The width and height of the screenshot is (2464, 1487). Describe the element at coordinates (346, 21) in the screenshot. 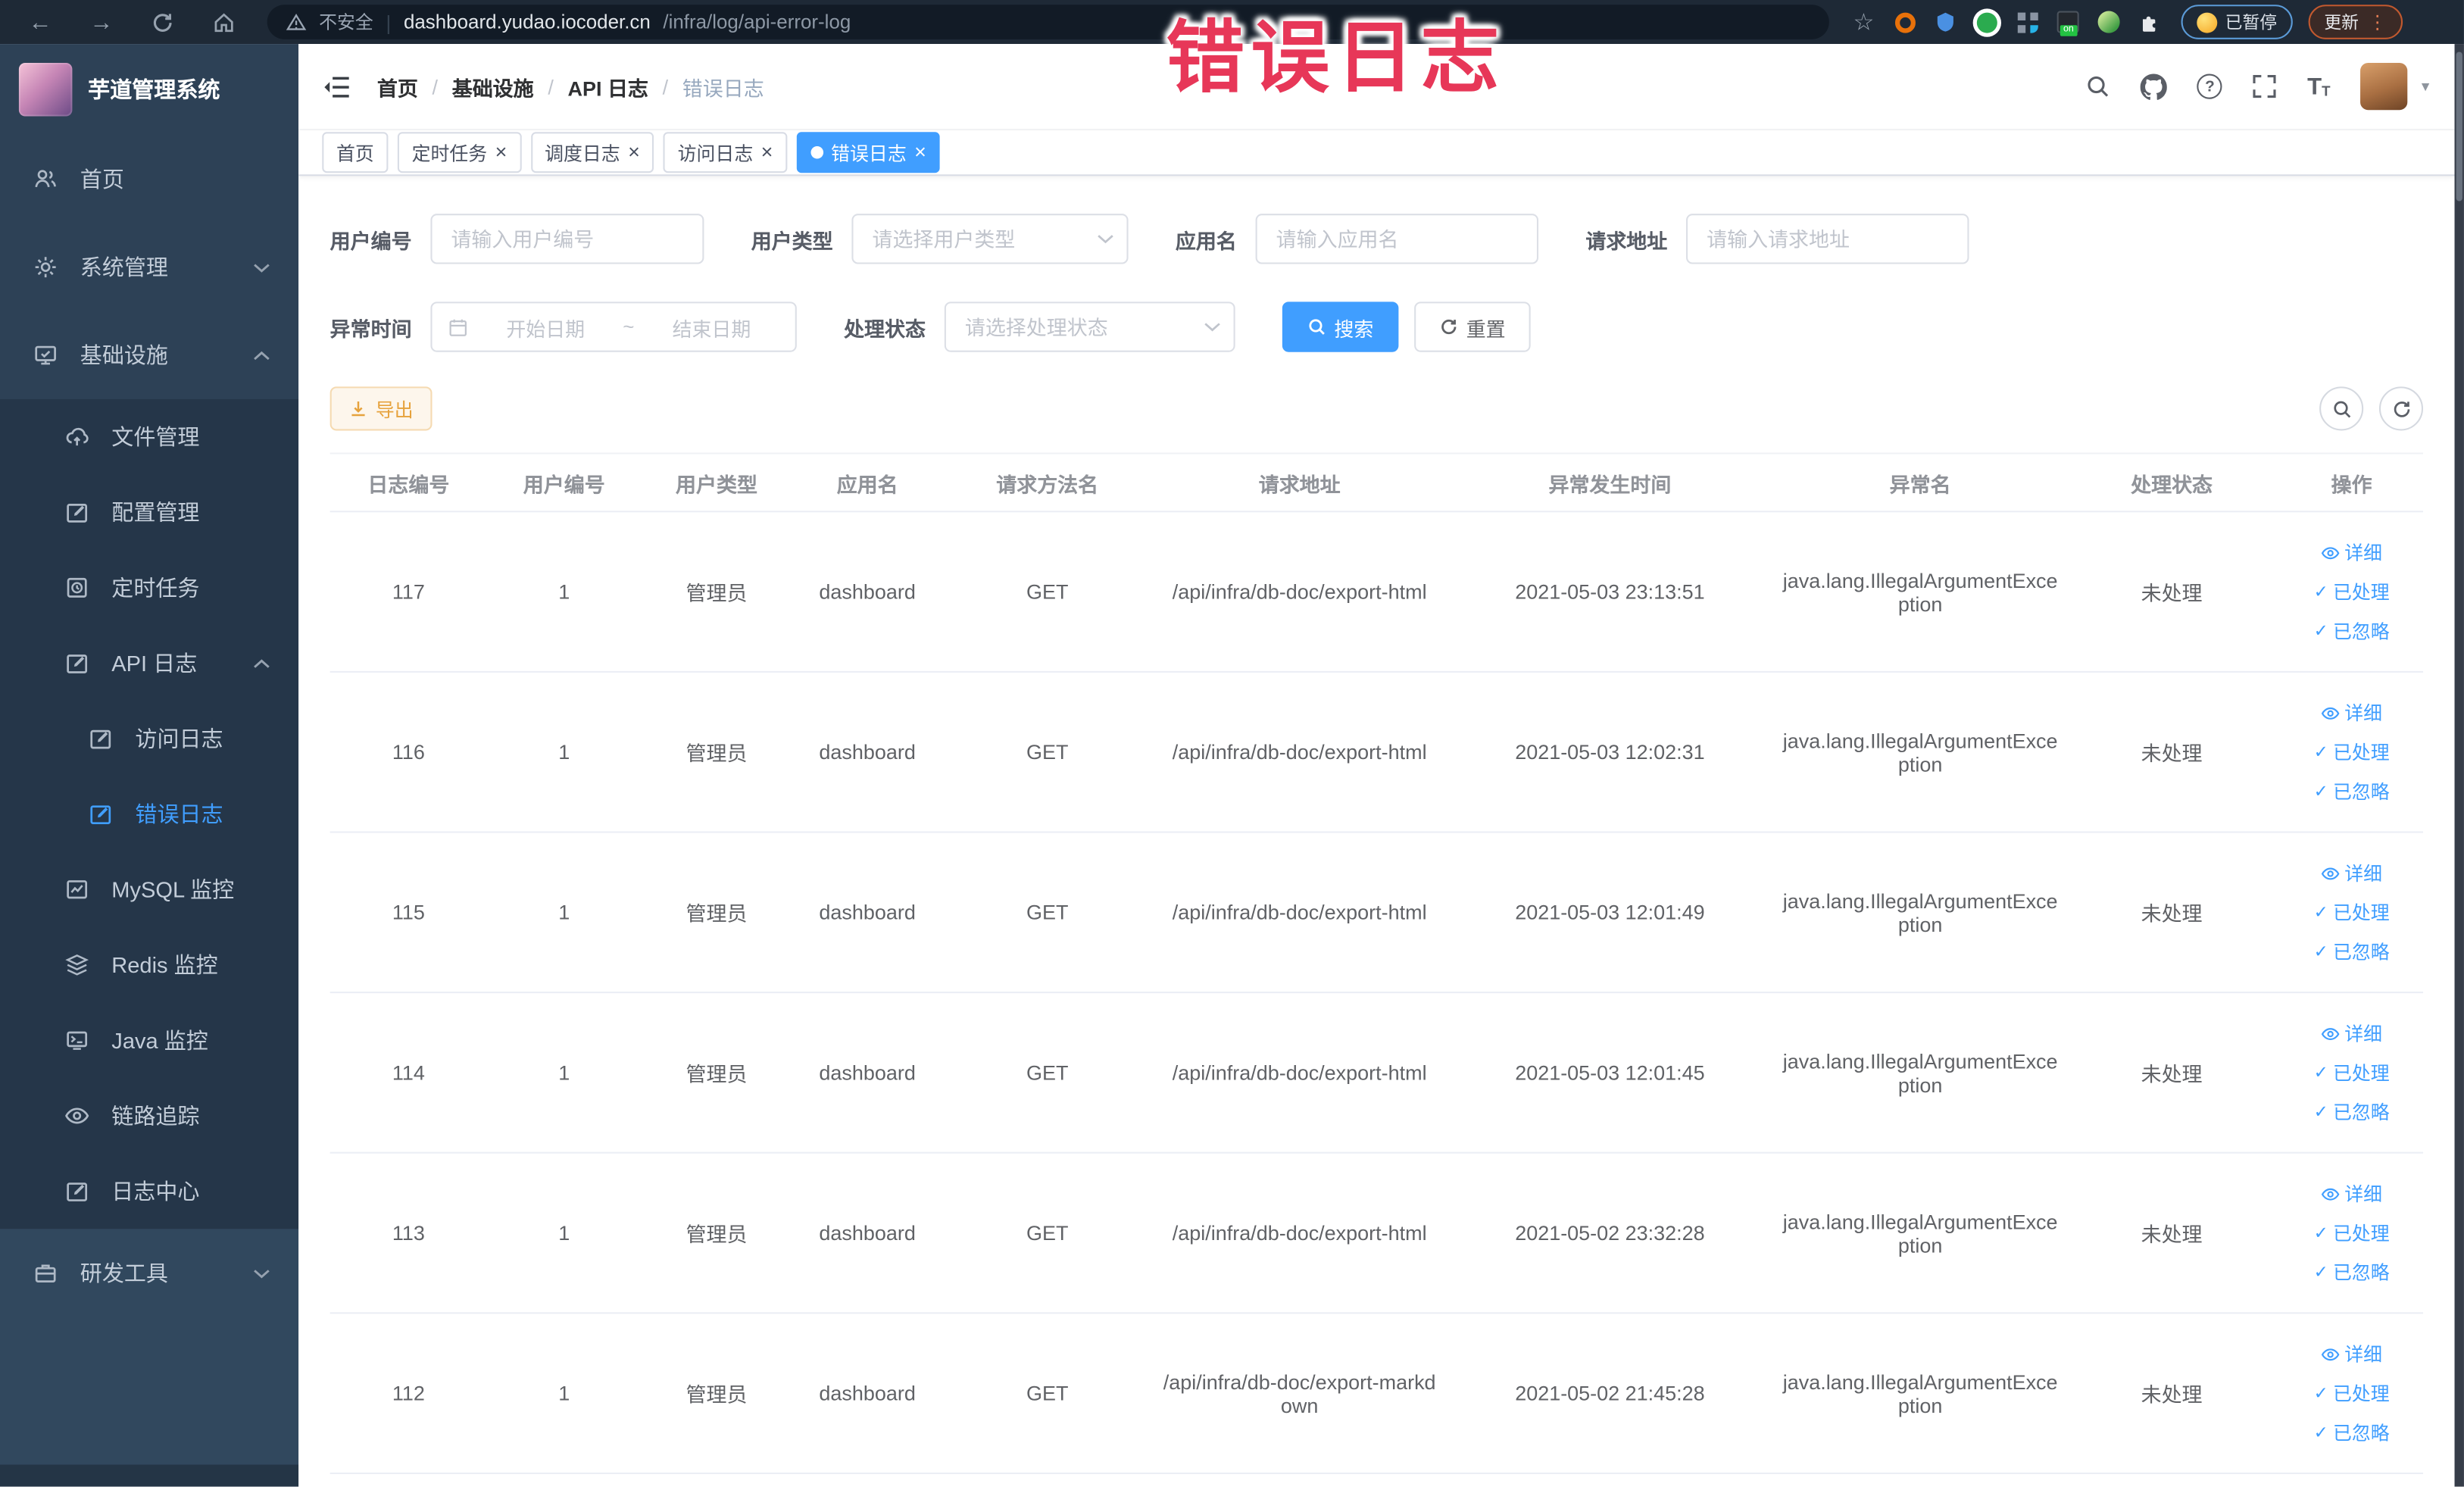

I see `security-label: 不安全` at that location.